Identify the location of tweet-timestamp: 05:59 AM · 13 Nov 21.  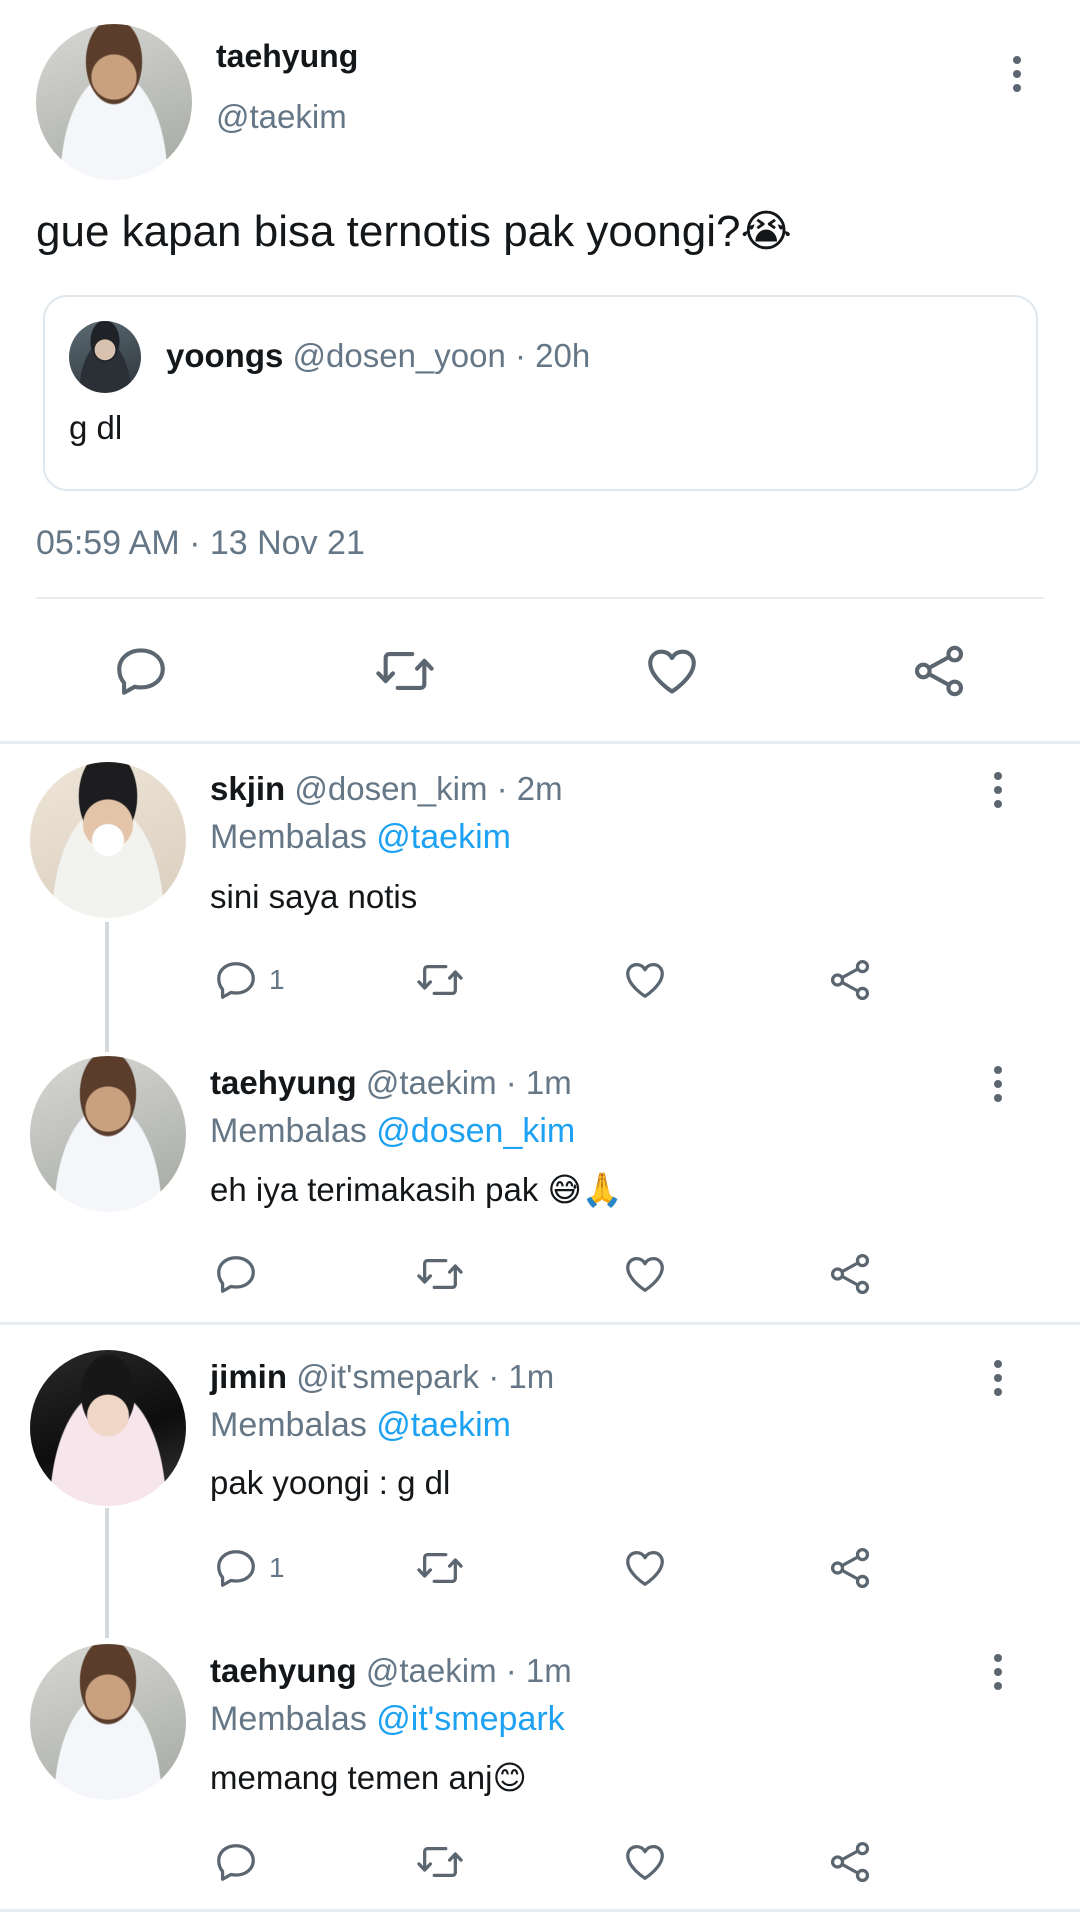
(200, 543).